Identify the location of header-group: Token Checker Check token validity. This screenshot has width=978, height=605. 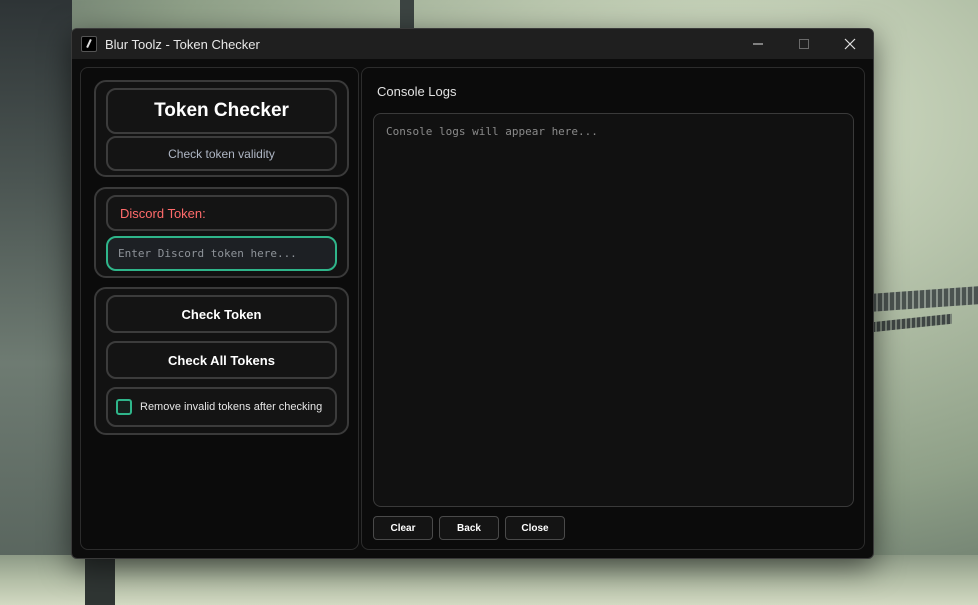
(221, 128).